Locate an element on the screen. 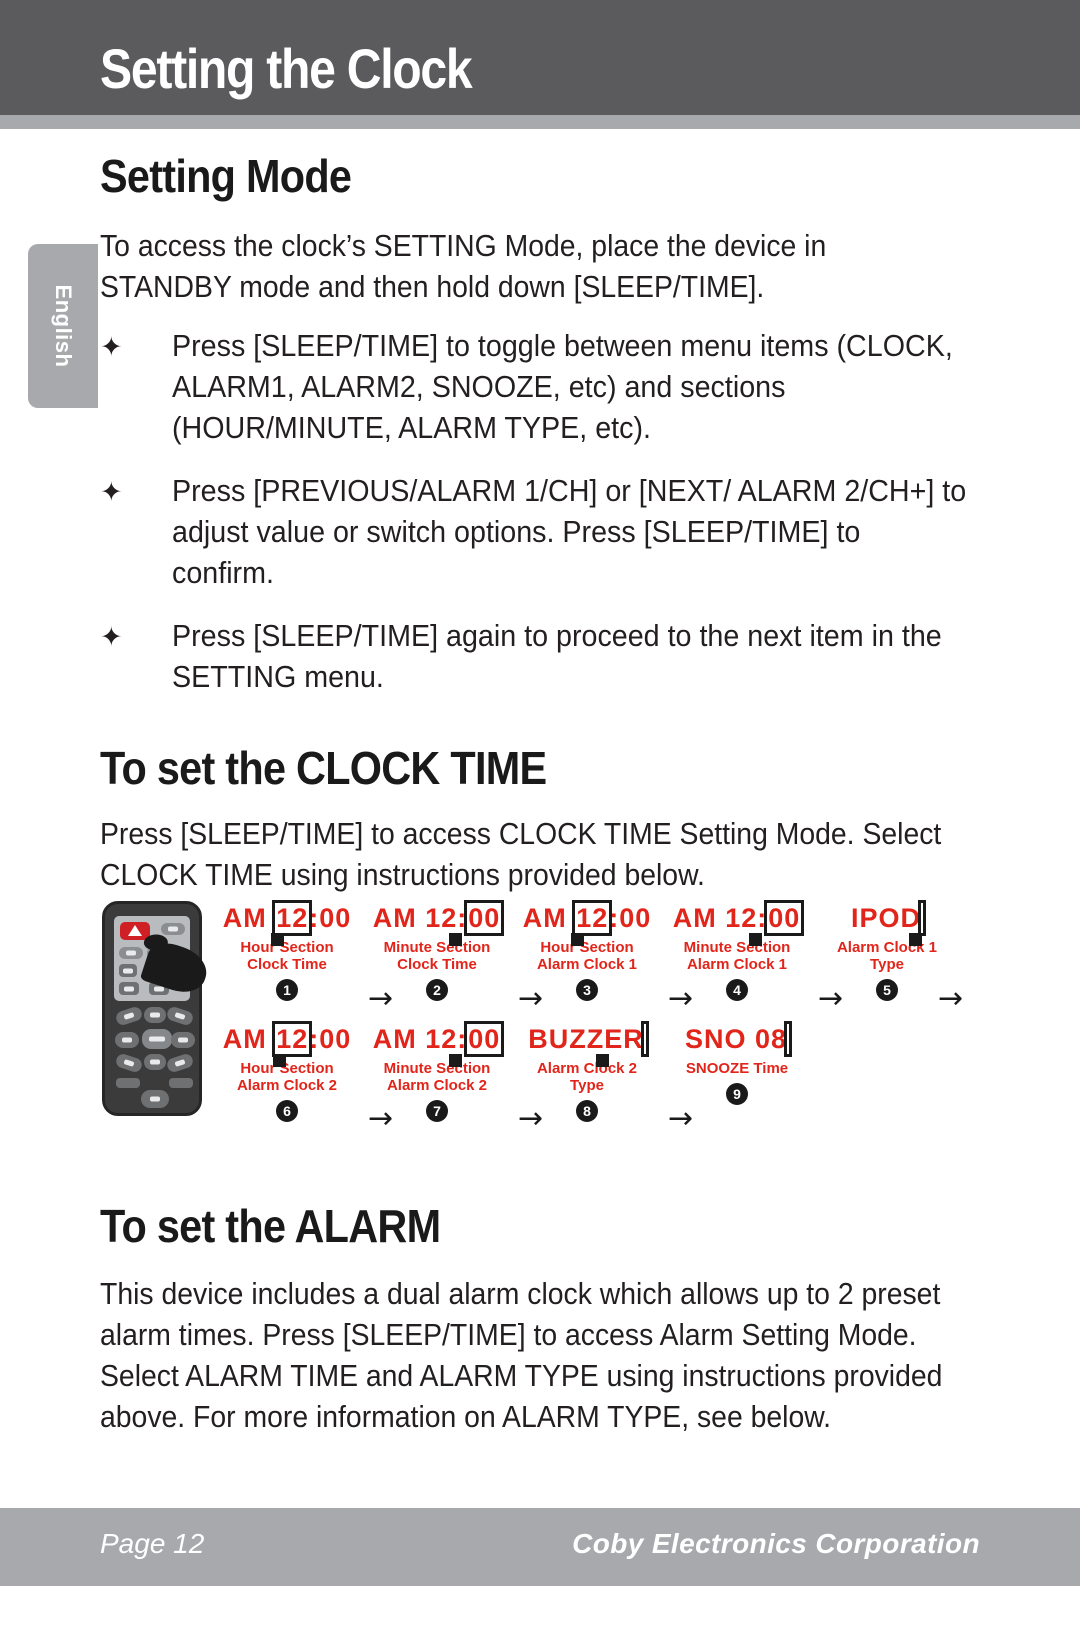 The image size is (1080, 1639). step-number-badge: 7 is located at coordinates (437, 1111).